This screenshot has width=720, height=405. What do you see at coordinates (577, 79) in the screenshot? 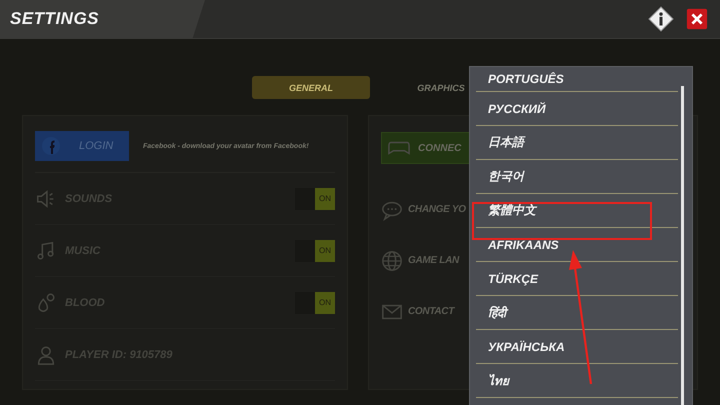
I see `language-option: PORTUGUÊS` at bounding box center [577, 79].